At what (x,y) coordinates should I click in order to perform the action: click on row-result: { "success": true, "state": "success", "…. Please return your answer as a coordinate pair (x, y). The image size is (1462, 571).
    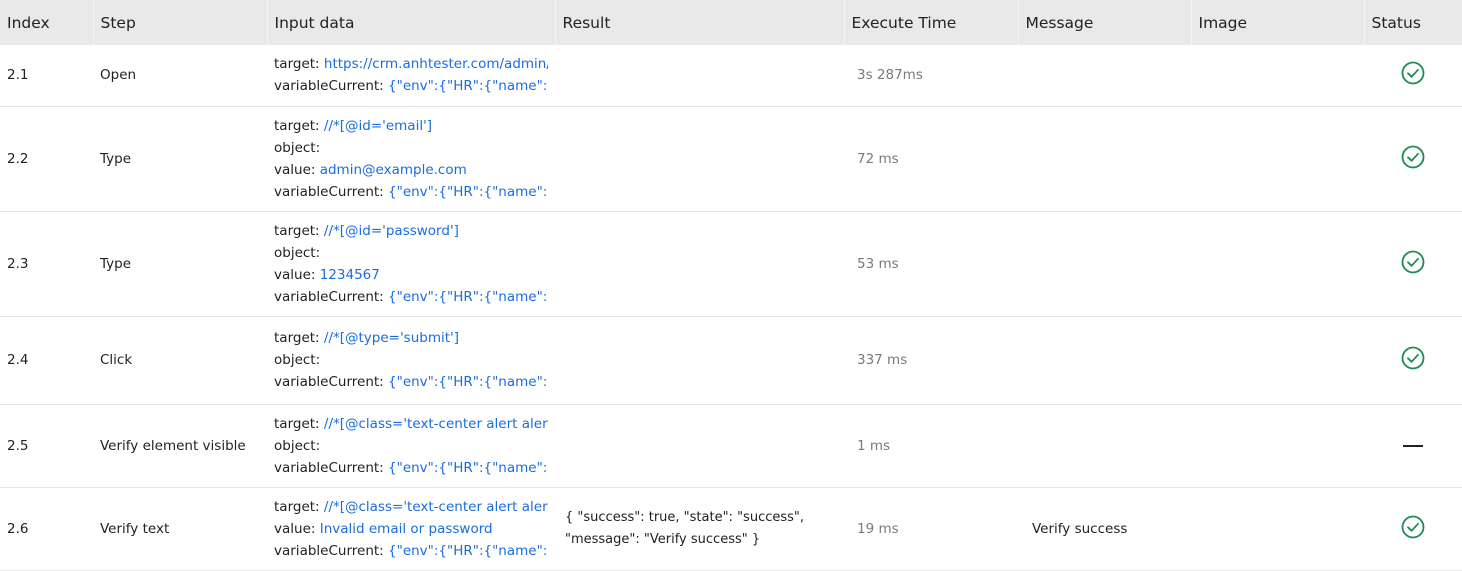
    Looking at the image, I should click on (685, 528).